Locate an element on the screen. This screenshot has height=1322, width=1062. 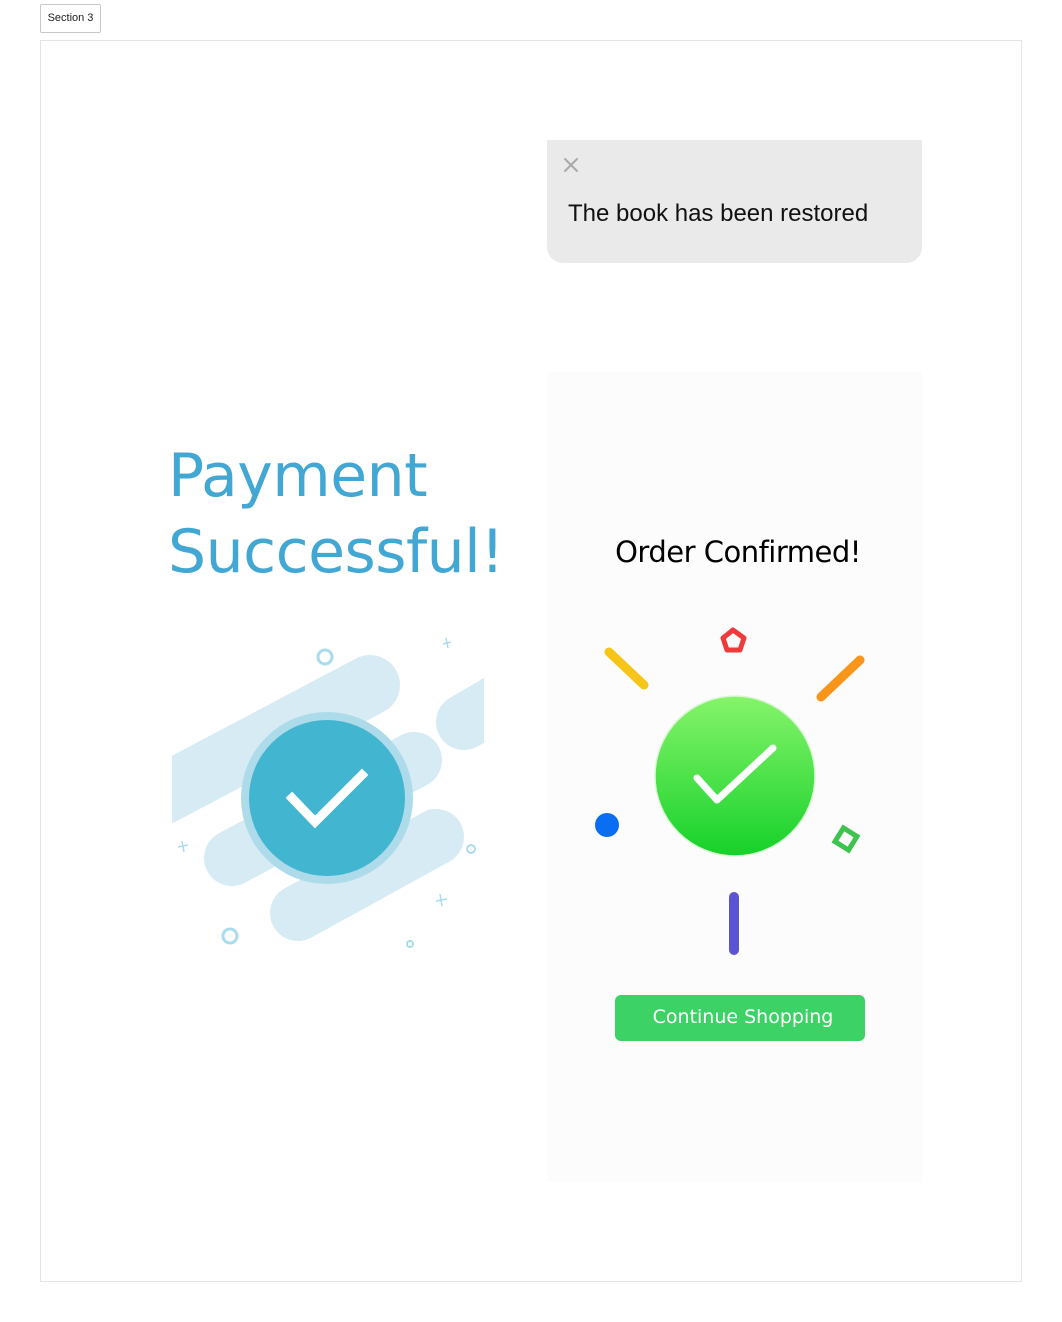
toast-notification: The book has been restored is located at coordinates (734, 201).